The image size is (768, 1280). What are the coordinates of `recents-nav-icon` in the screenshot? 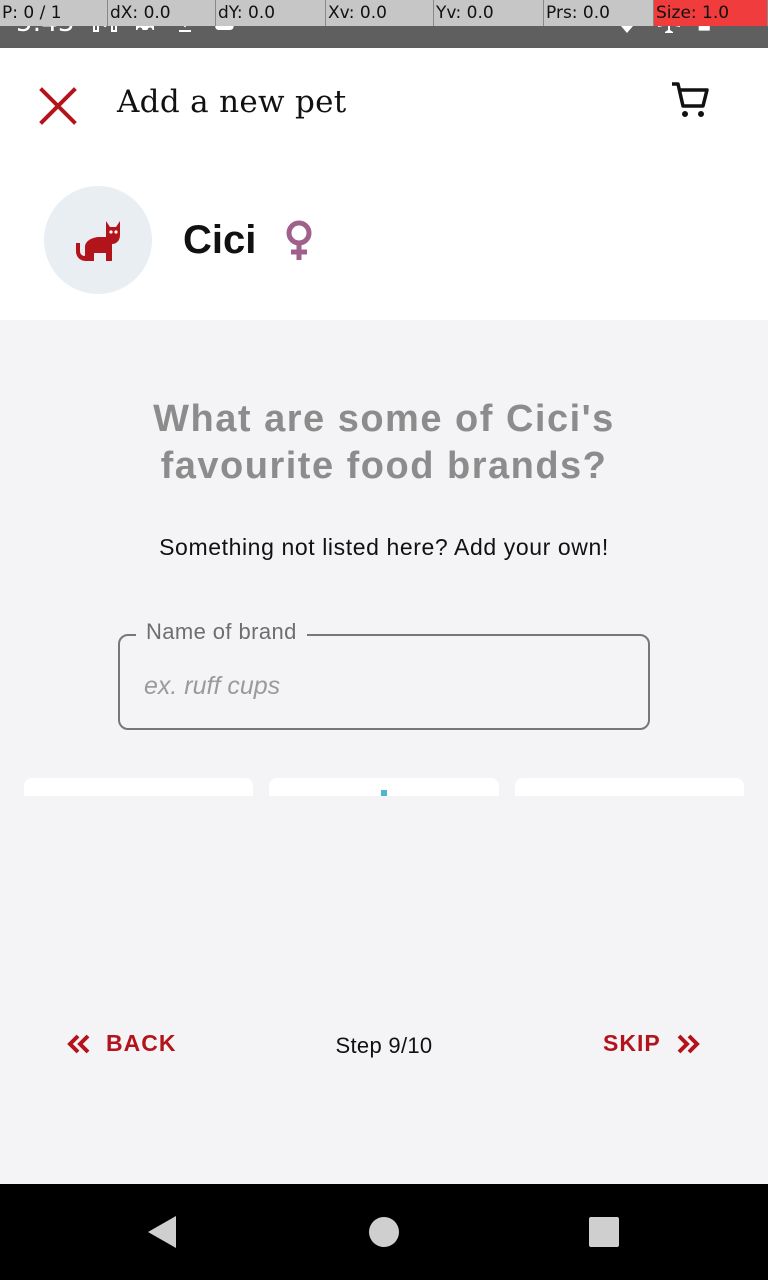 It's located at (604, 1232).